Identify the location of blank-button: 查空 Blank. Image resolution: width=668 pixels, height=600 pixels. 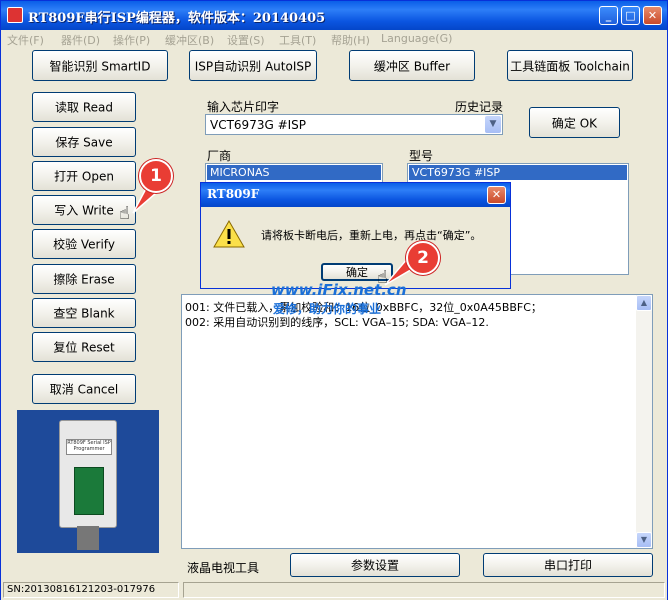
(84, 313).